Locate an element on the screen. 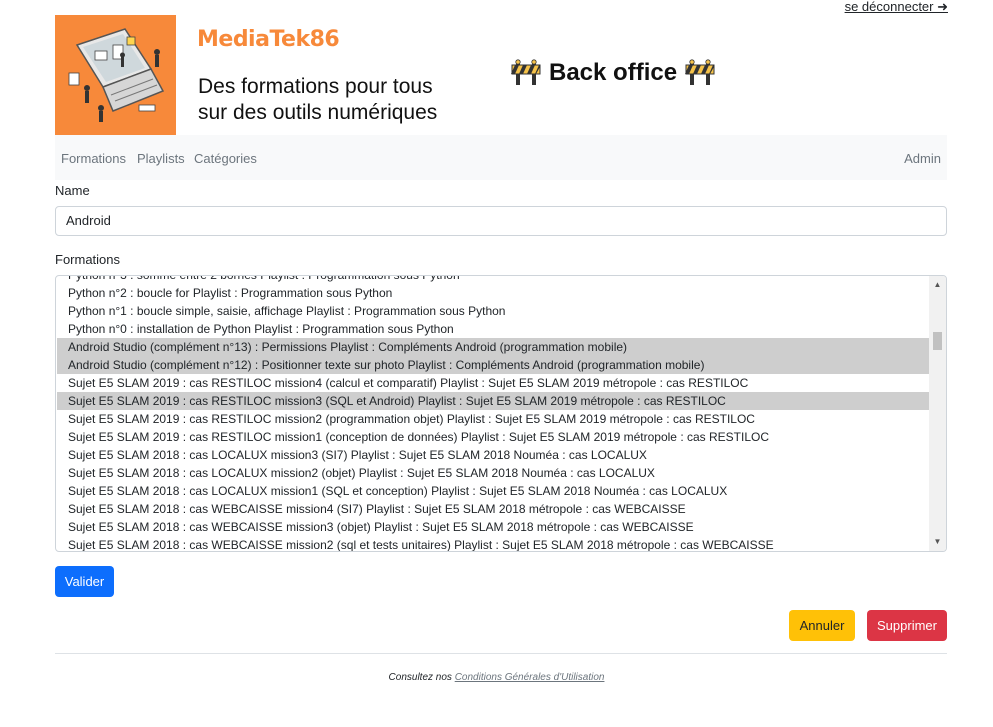  cancel-button: Annuler is located at coordinates (822, 625).